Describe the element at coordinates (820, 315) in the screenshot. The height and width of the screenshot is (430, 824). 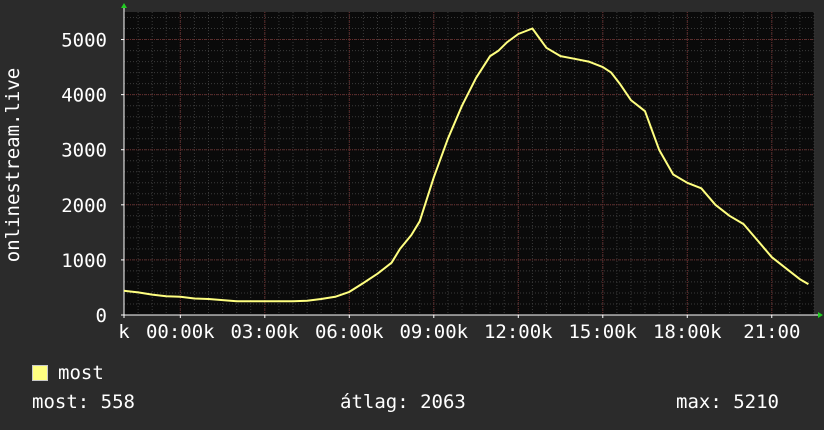
I see `x-axis-arrow` at that location.